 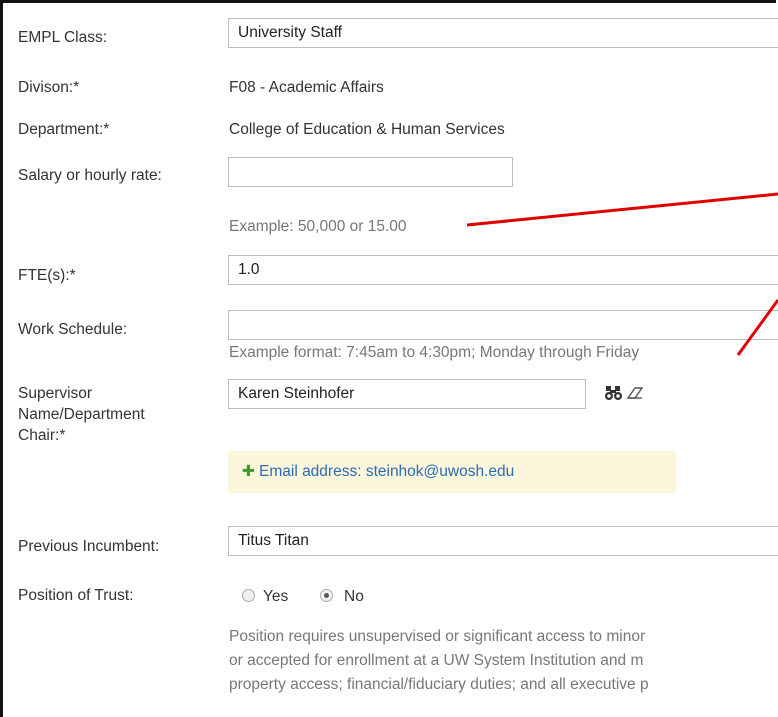 I want to click on annotation-arrows, so click(x=622, y=274).